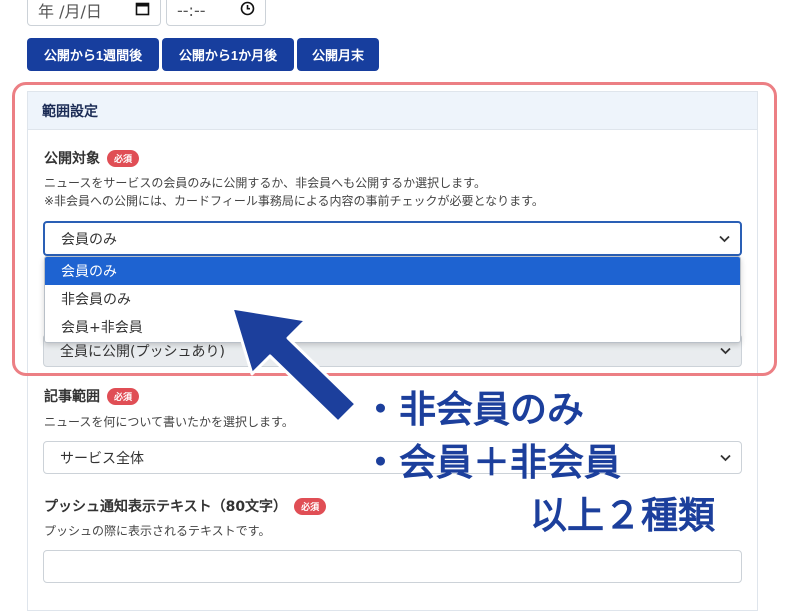  I want to click on chevron-down-icon, so click(725, 458).